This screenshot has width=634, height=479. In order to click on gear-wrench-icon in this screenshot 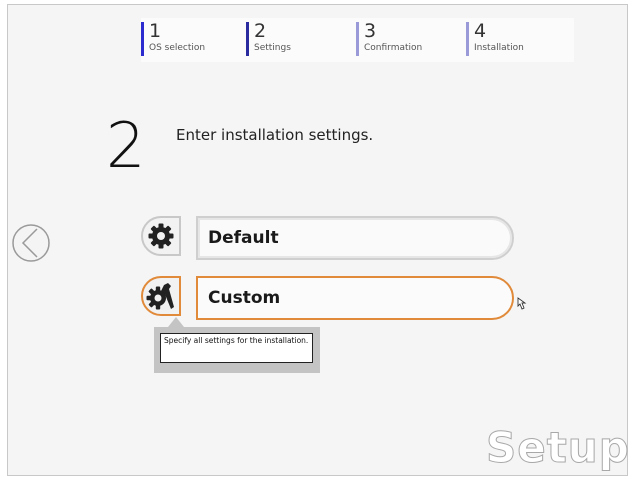, I will do `click(160, 296)`.